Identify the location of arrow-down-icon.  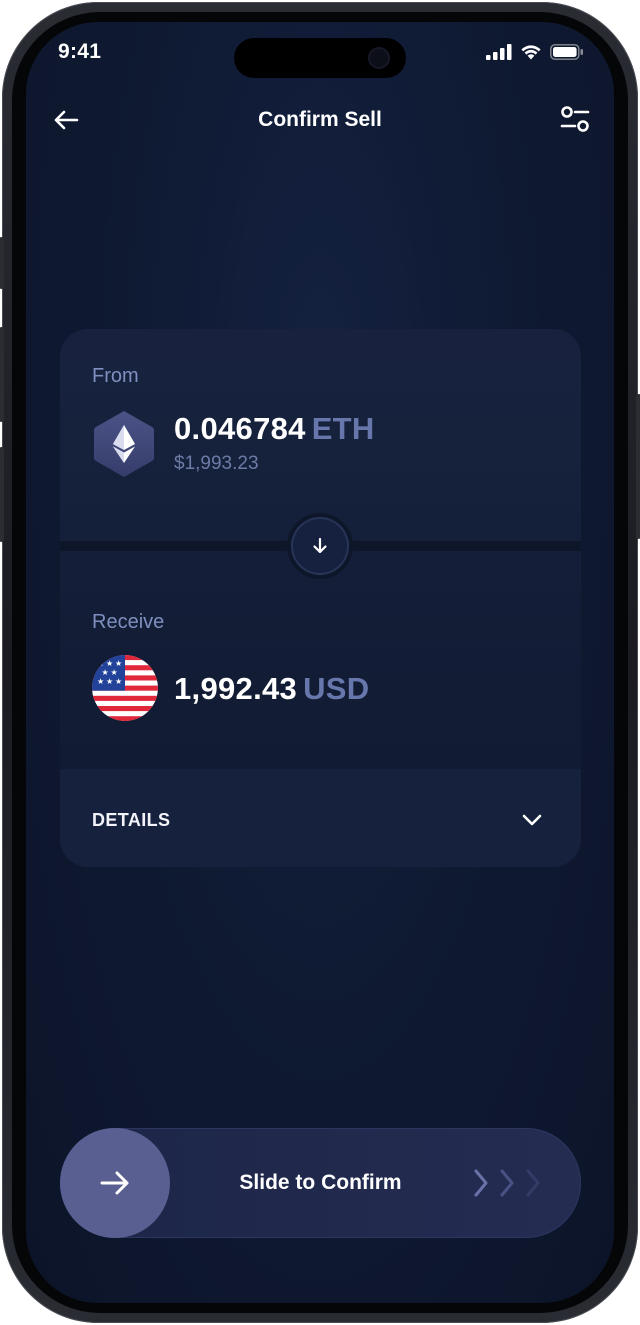
(320, 545).